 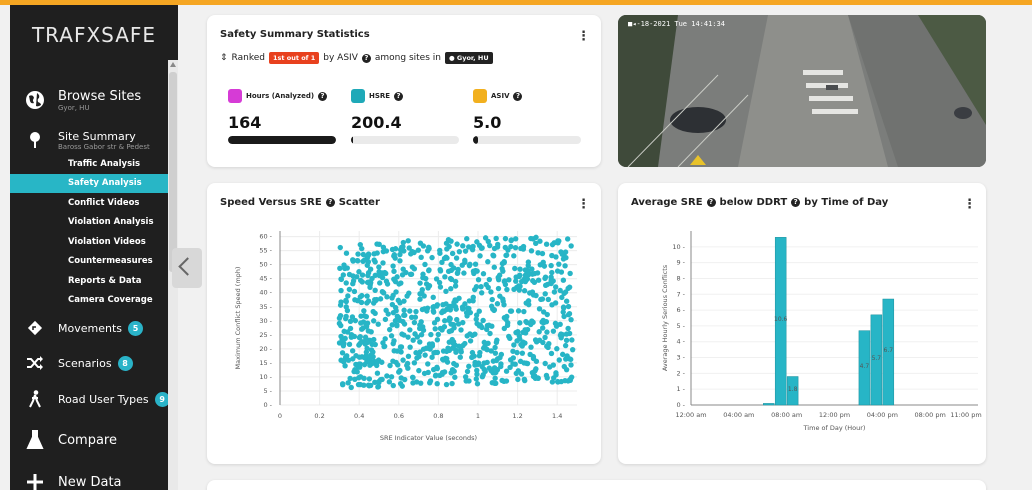 What do you see at coordinates (94, 140) in the screenshot?
I see `nav-site-summary: Site Summary Baross Gabor str & Pedest` at bounding box center [94, 140].